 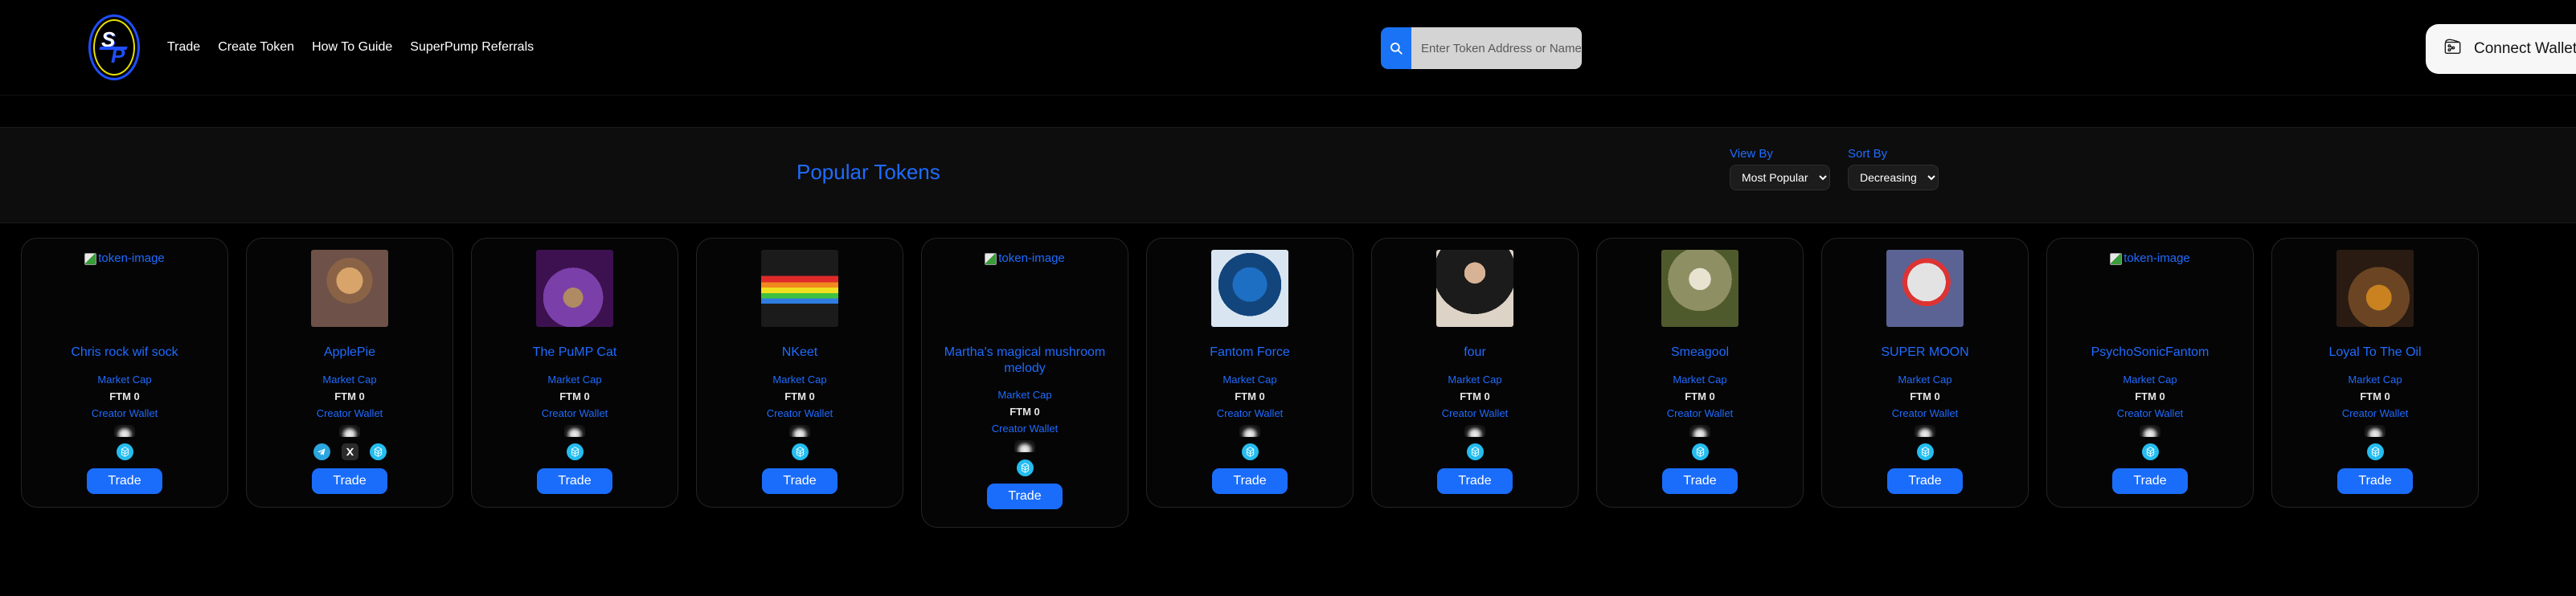 What do you see at coordinates (256, 47) in the screenshot?
I see `nav-create-token: Create Token` at bounding box center [256, 47].